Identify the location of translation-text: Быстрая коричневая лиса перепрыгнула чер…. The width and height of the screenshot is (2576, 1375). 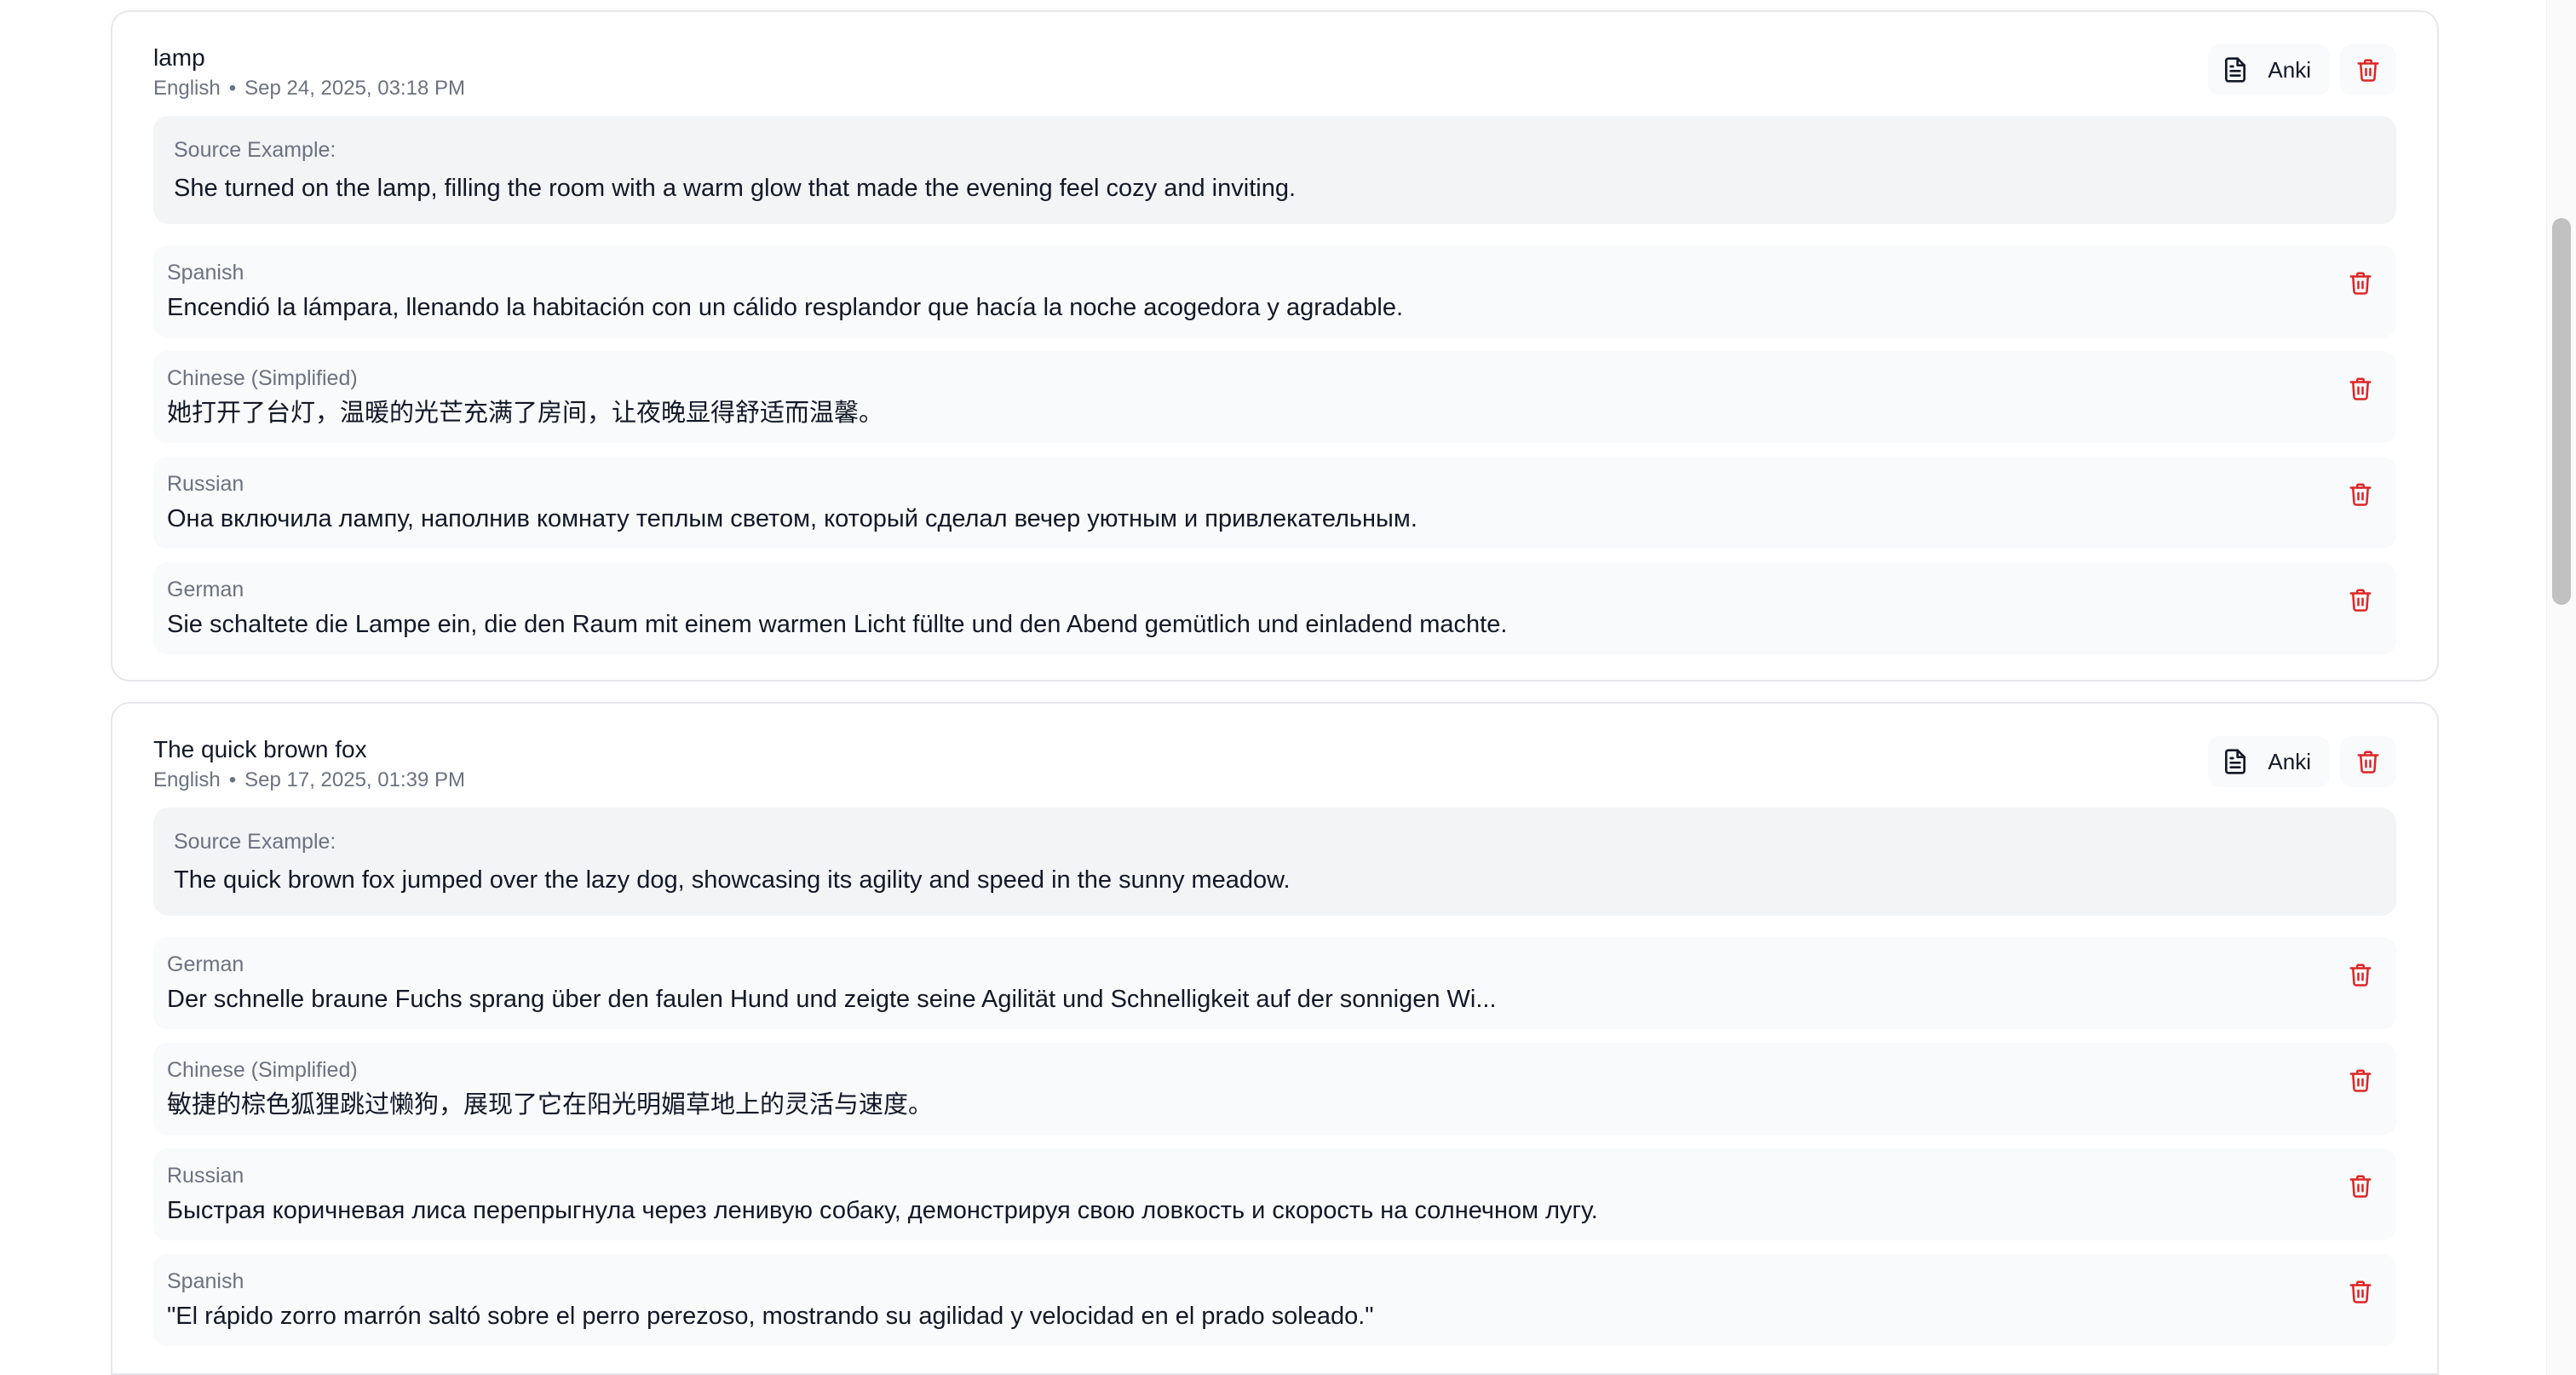
(882, 1211).